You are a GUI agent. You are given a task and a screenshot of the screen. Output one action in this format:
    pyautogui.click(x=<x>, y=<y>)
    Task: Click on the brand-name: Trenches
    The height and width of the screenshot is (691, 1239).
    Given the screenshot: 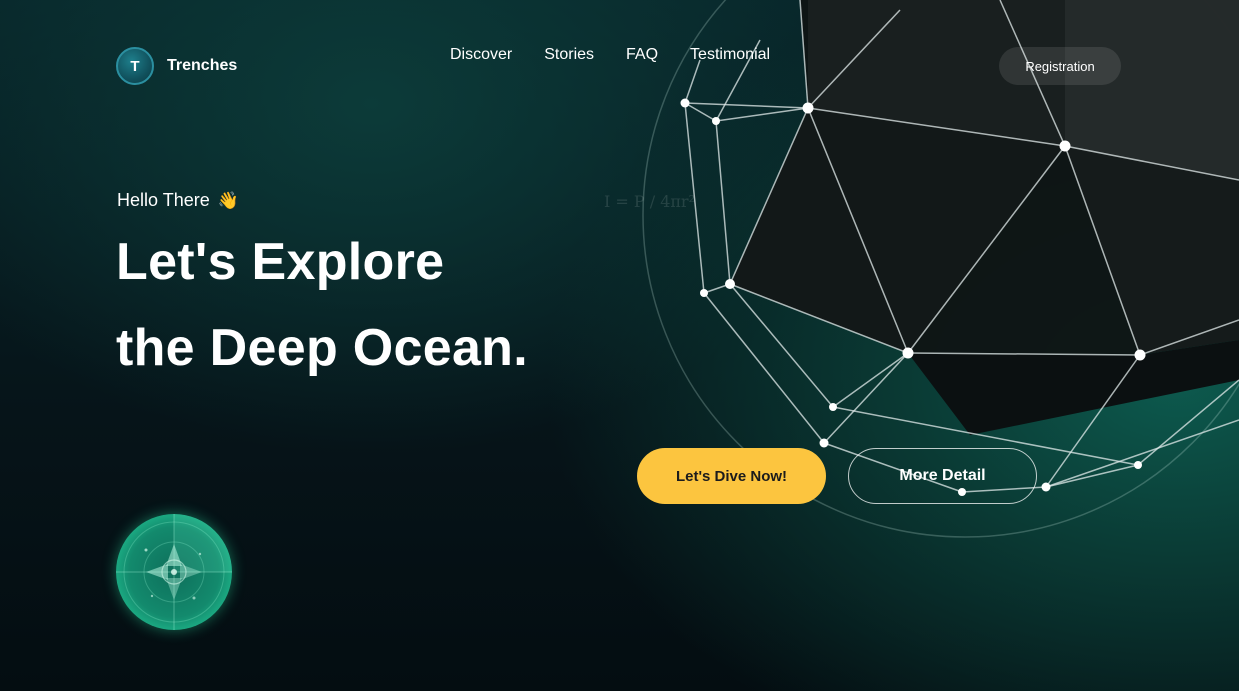 What is the action you would take?
    pyautogui.click(x=202, y=65)
    